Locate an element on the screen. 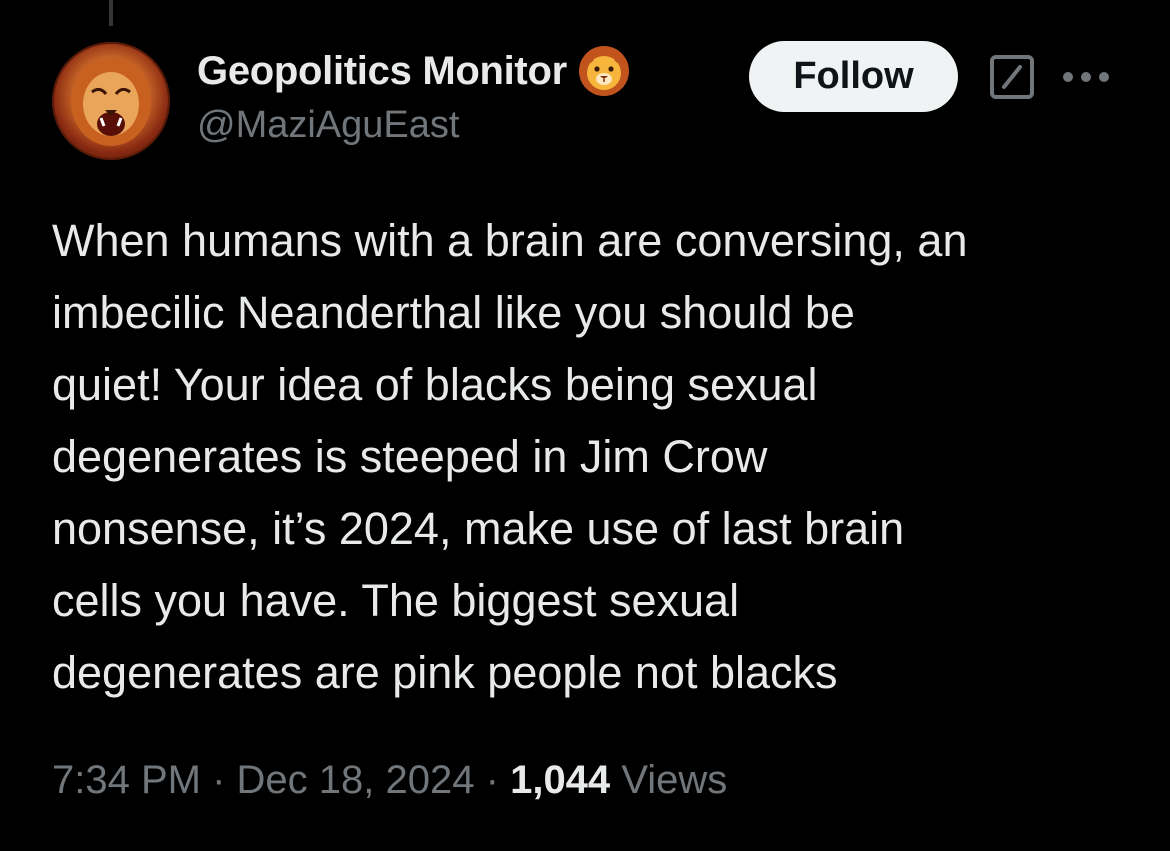  tweet-line: degenerates is steeped in Jim Crow is located at coordinates (410, 456).